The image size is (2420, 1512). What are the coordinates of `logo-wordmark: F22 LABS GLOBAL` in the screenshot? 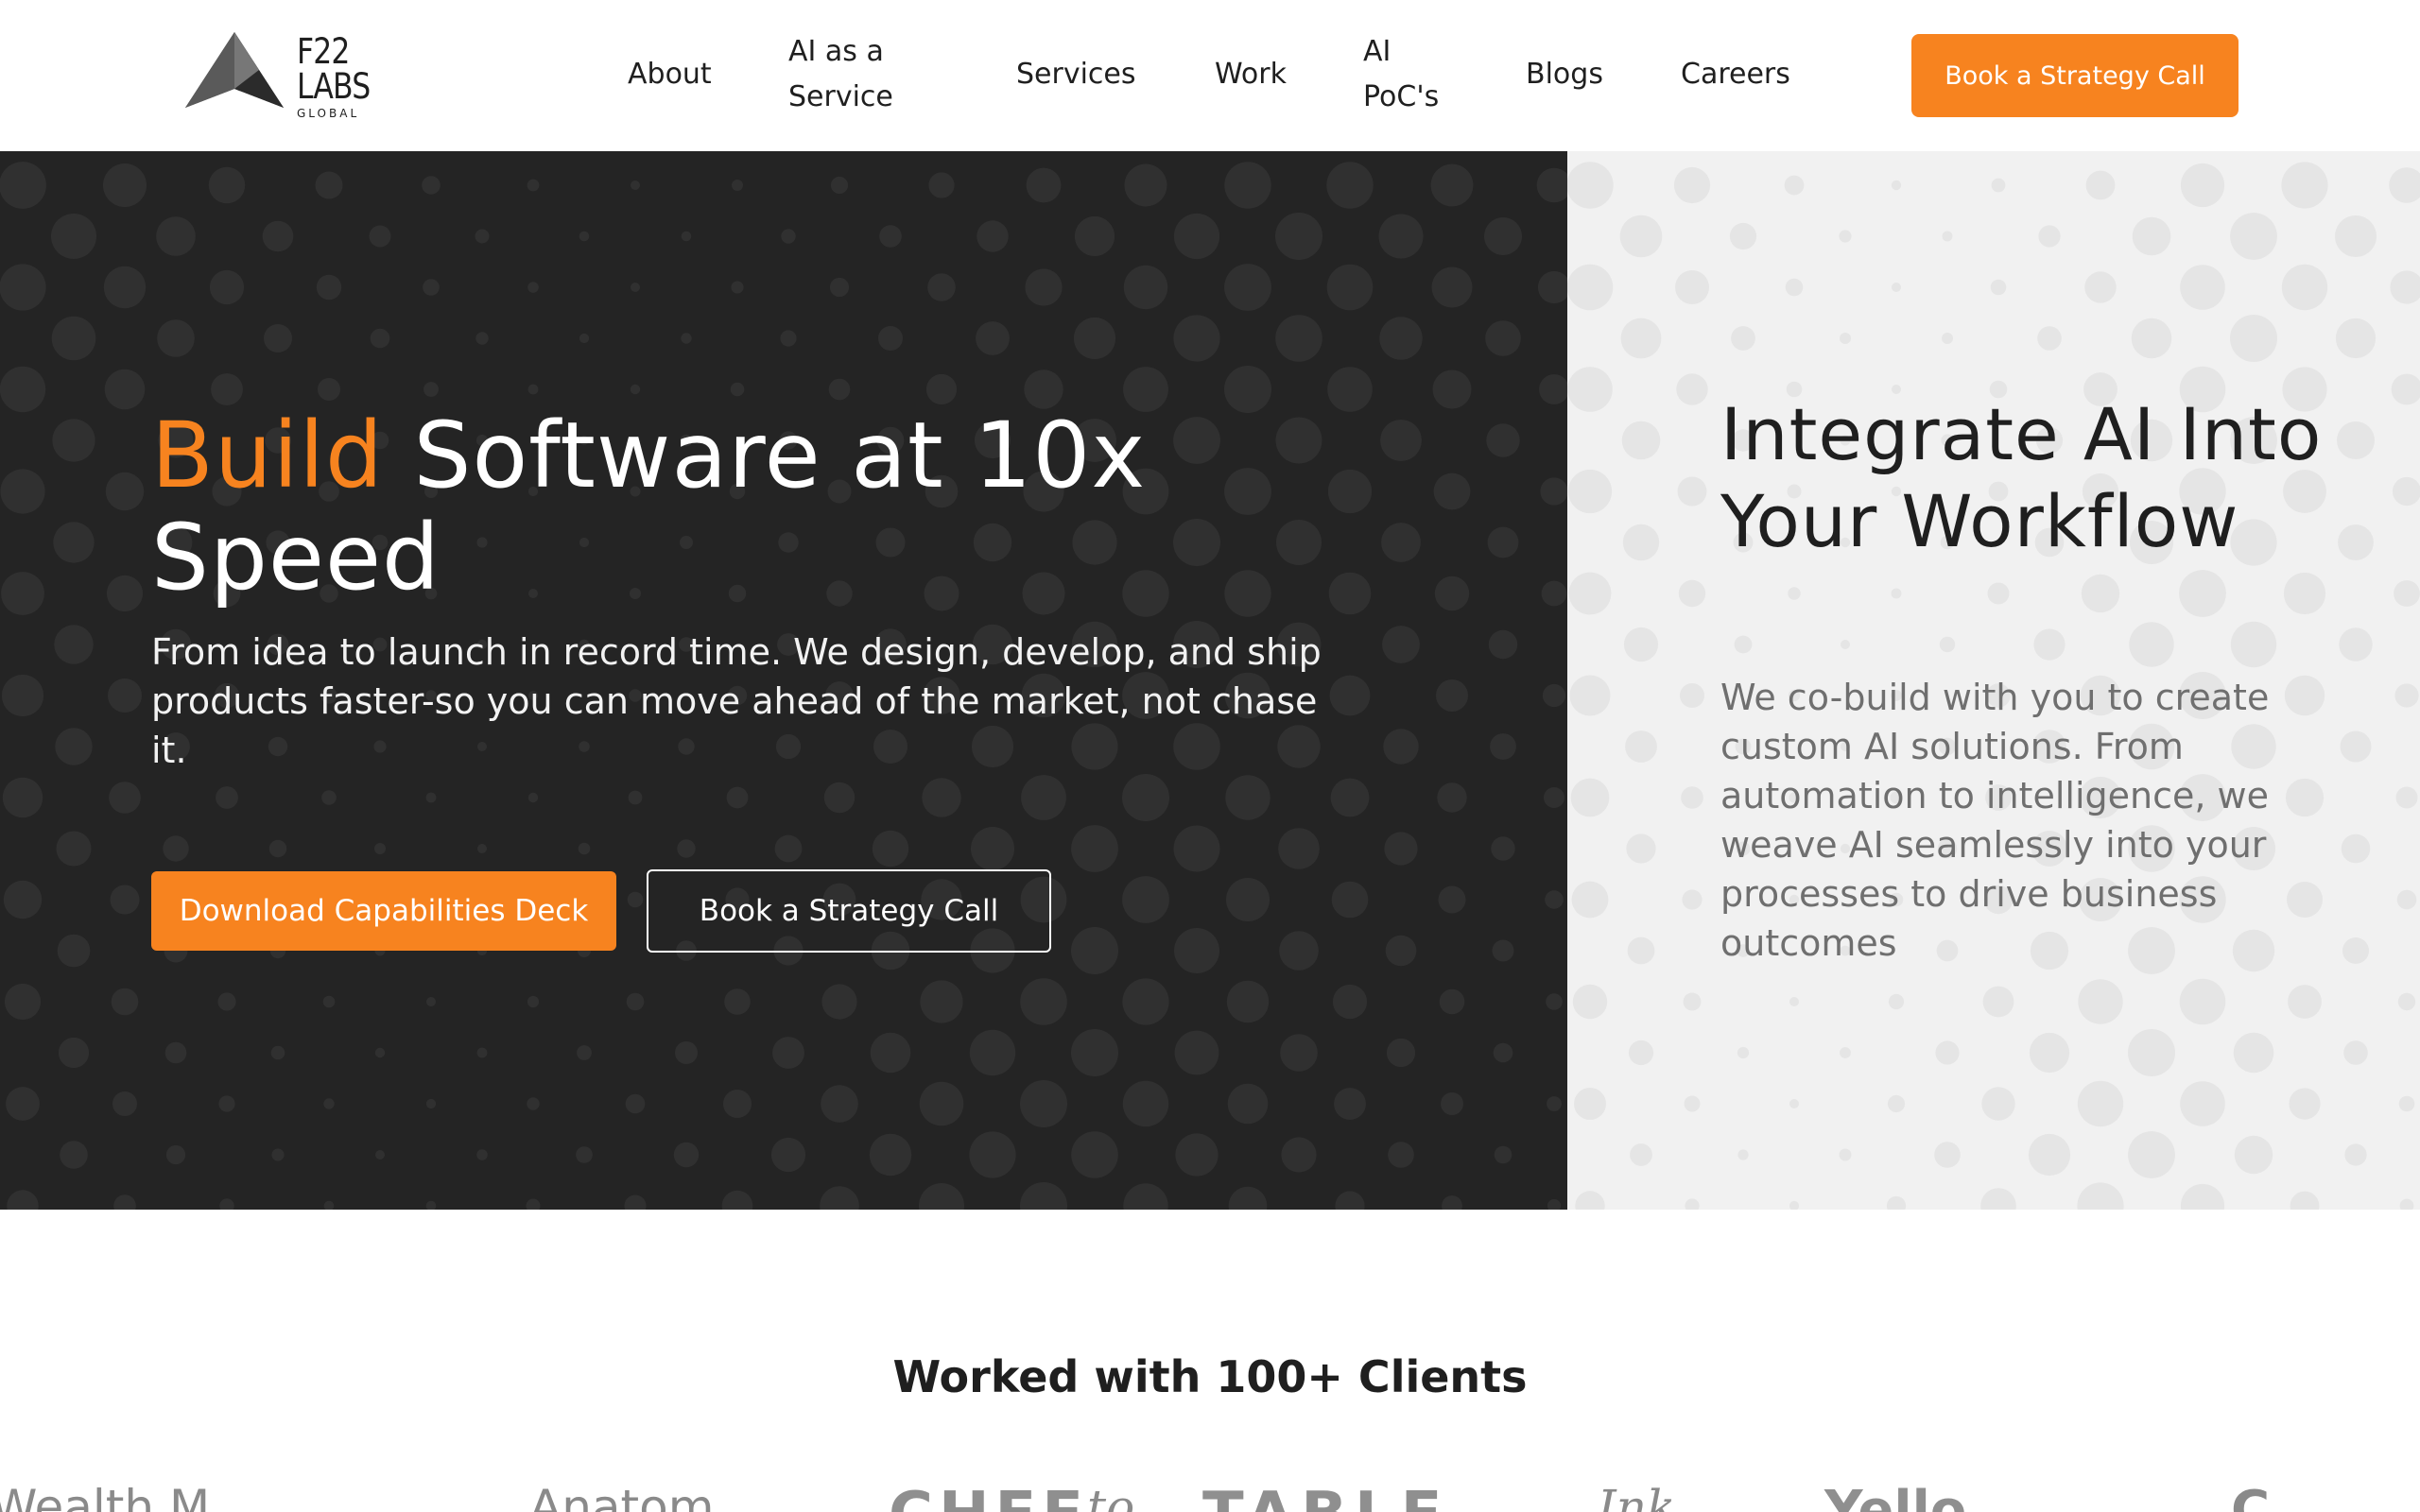 It's located at (340, 76).